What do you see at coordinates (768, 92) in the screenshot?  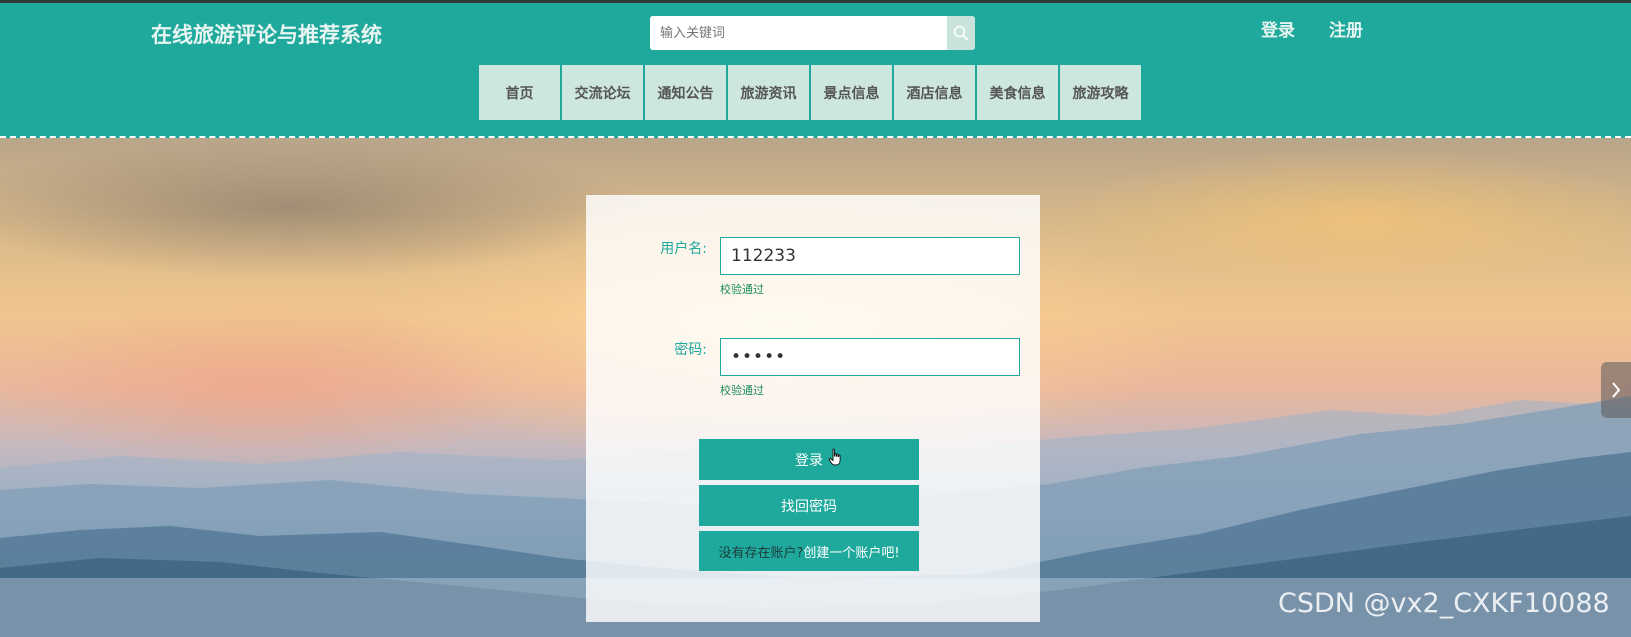 I see `nav-item-travel-news: 旅游资讯` at bounding box center [768, 92].